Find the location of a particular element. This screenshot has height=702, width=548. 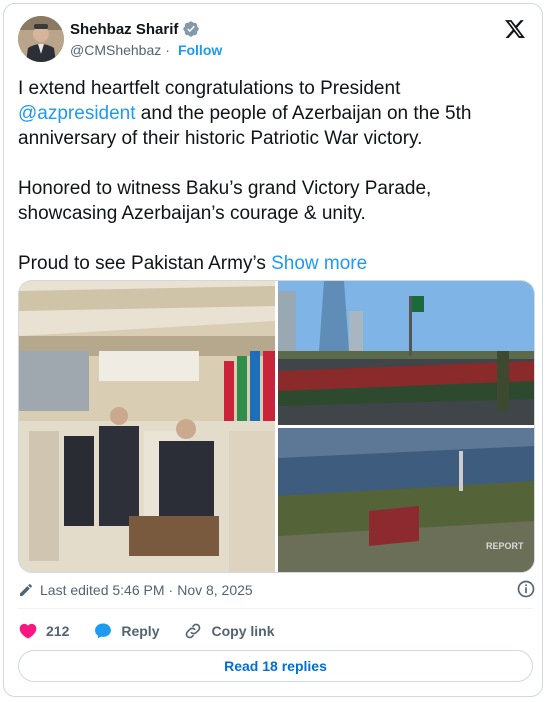

avatar is located at coordinates (41, 39).